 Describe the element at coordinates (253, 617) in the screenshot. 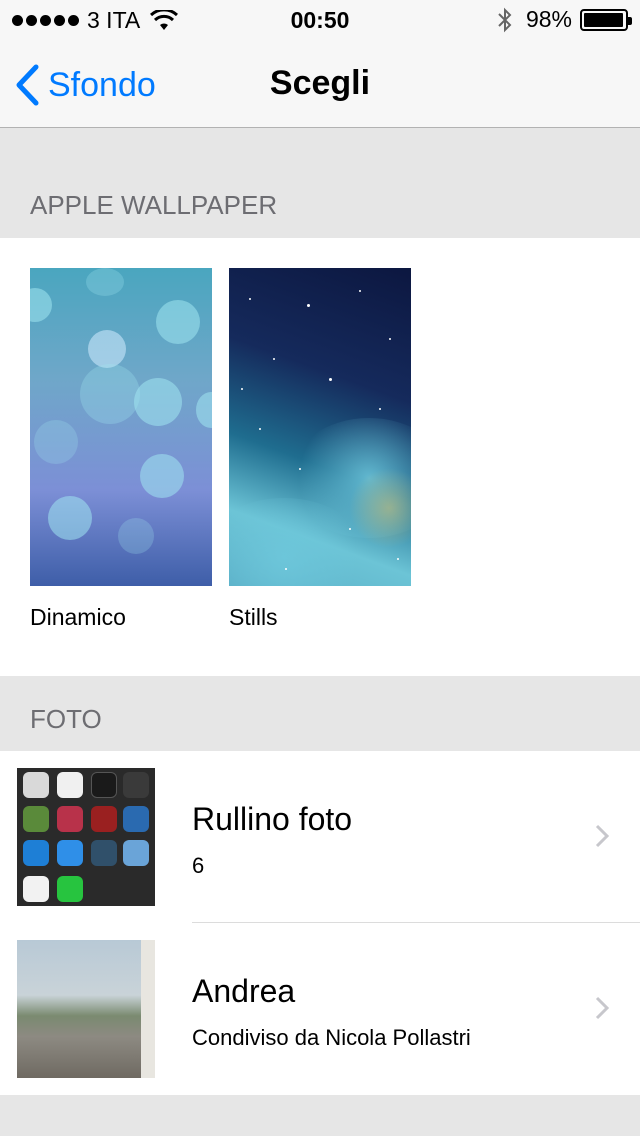

I see `wallpaper-stills-label: Stills` at that location.